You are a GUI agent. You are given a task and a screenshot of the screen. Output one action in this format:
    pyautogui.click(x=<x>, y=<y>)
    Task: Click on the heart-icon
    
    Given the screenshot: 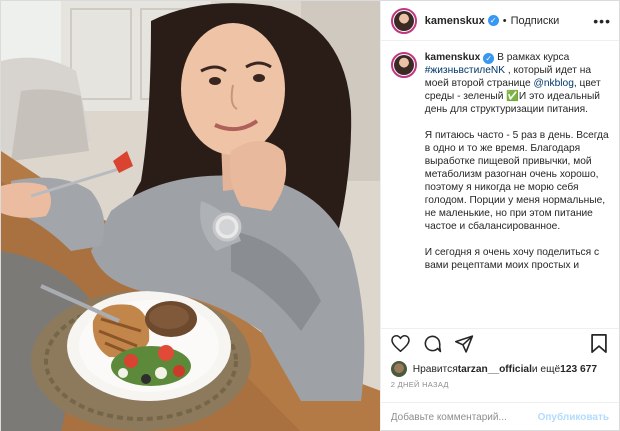 What is the action you would take?
    pyautogui.click(x=401, y=344)
    